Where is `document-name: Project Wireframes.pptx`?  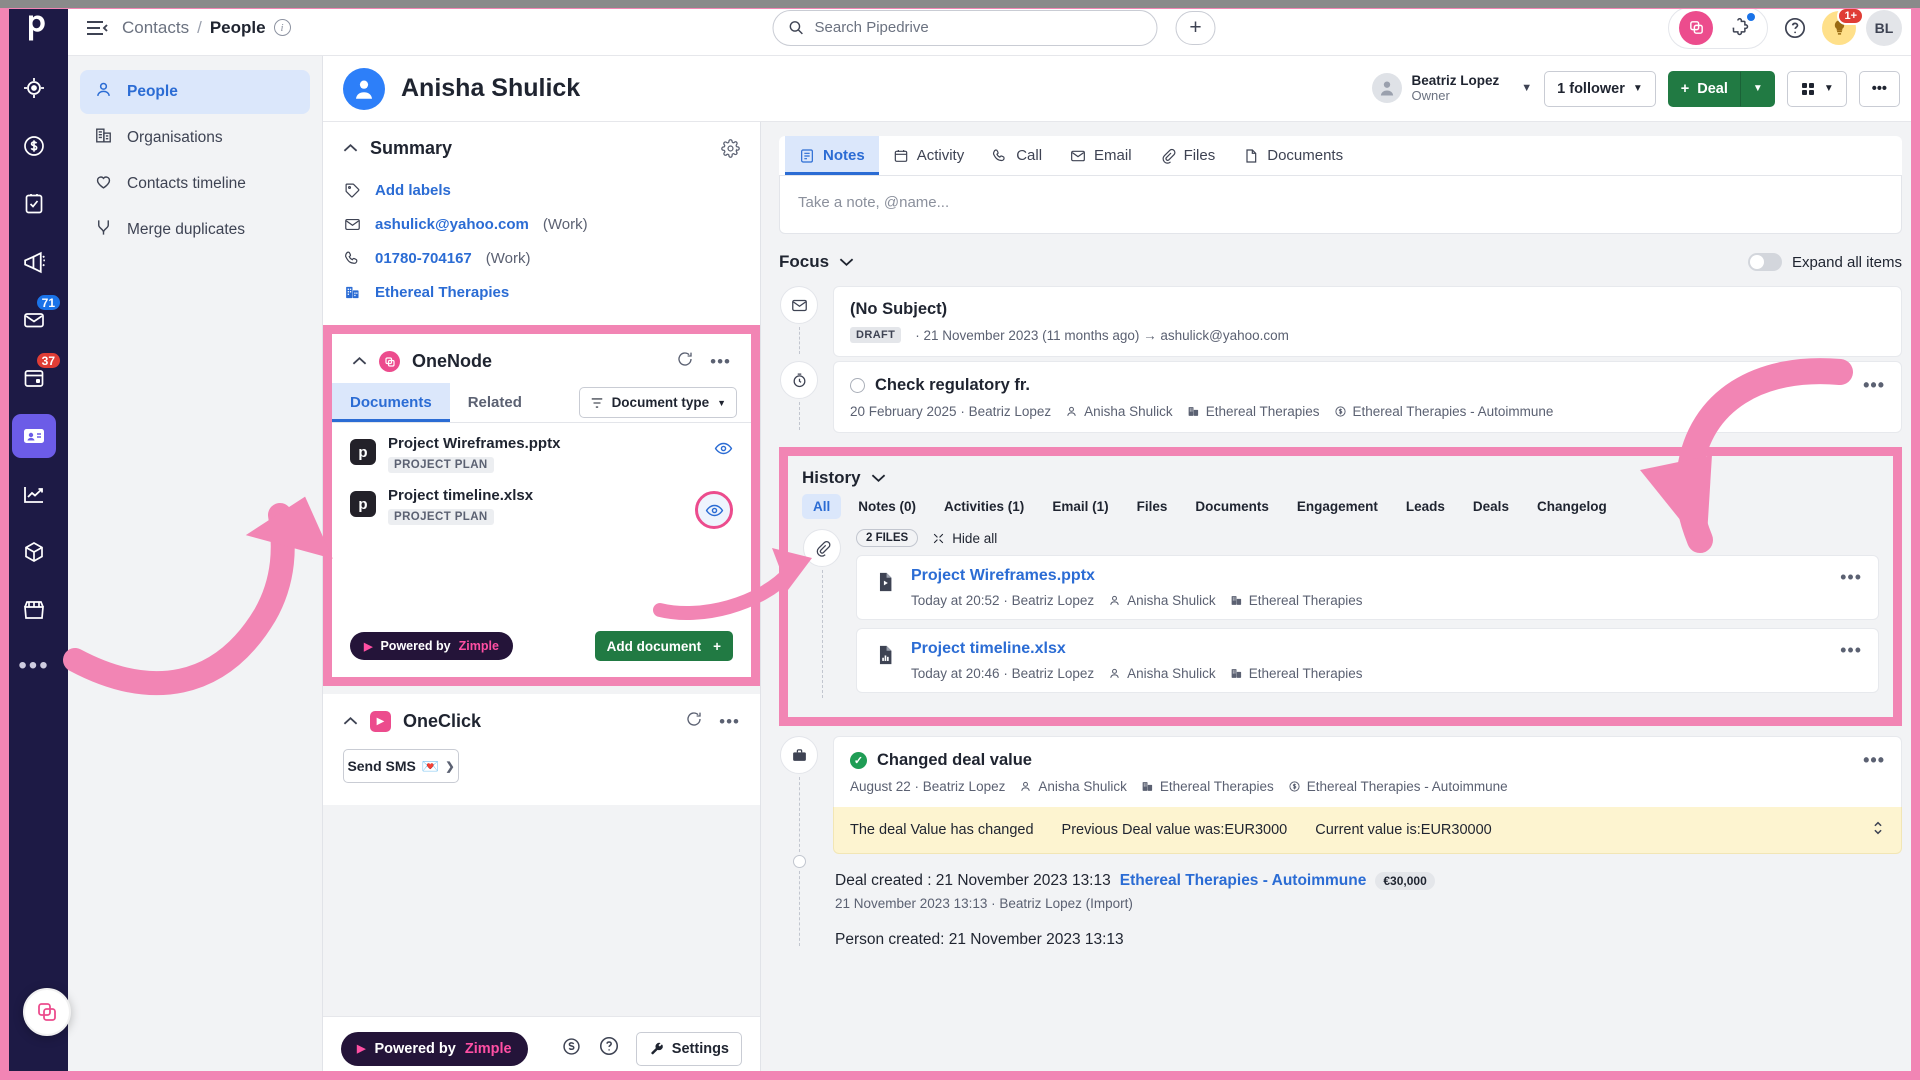
document-name: Project Wireframes.pptx is located at coordinates (474, 443).